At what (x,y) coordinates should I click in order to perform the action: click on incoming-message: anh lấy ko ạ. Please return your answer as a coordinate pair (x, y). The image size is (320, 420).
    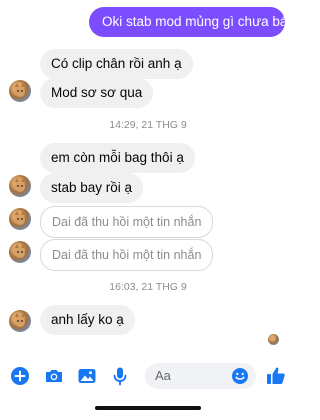
    Looking at the image, I should click on (87, 320).